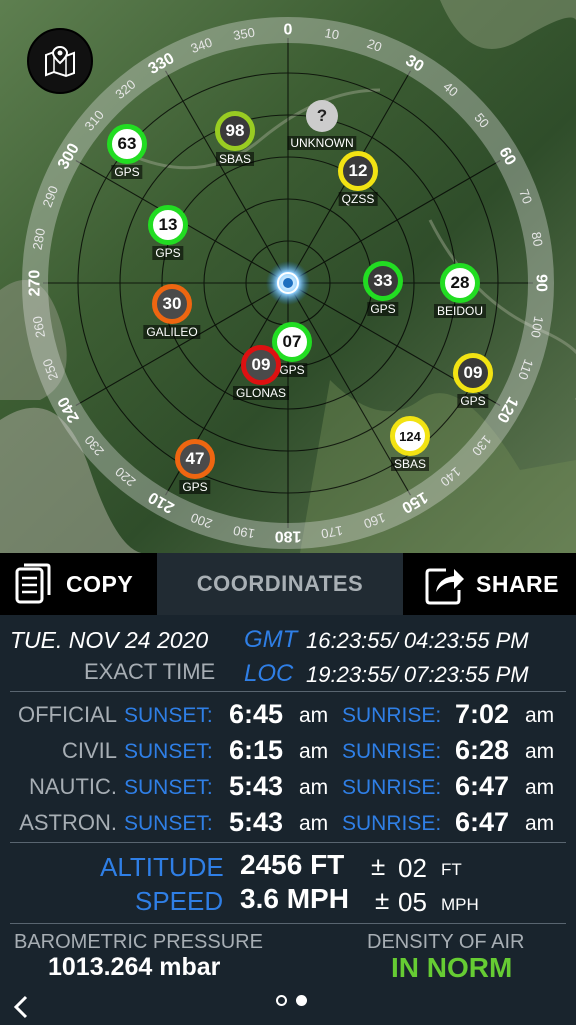  I want to click on loc-label: LOC, so click(269, 673).